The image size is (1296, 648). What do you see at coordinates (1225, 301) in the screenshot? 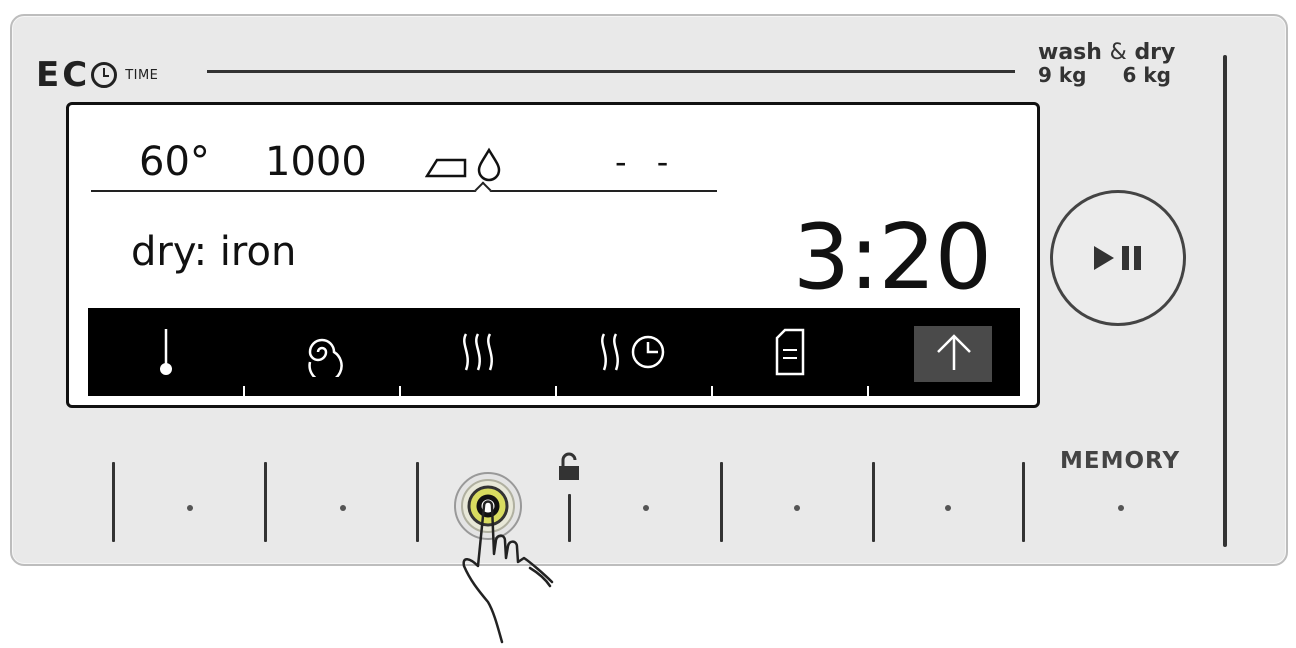
I see `right-divider` at bounding box center [1225, 301].